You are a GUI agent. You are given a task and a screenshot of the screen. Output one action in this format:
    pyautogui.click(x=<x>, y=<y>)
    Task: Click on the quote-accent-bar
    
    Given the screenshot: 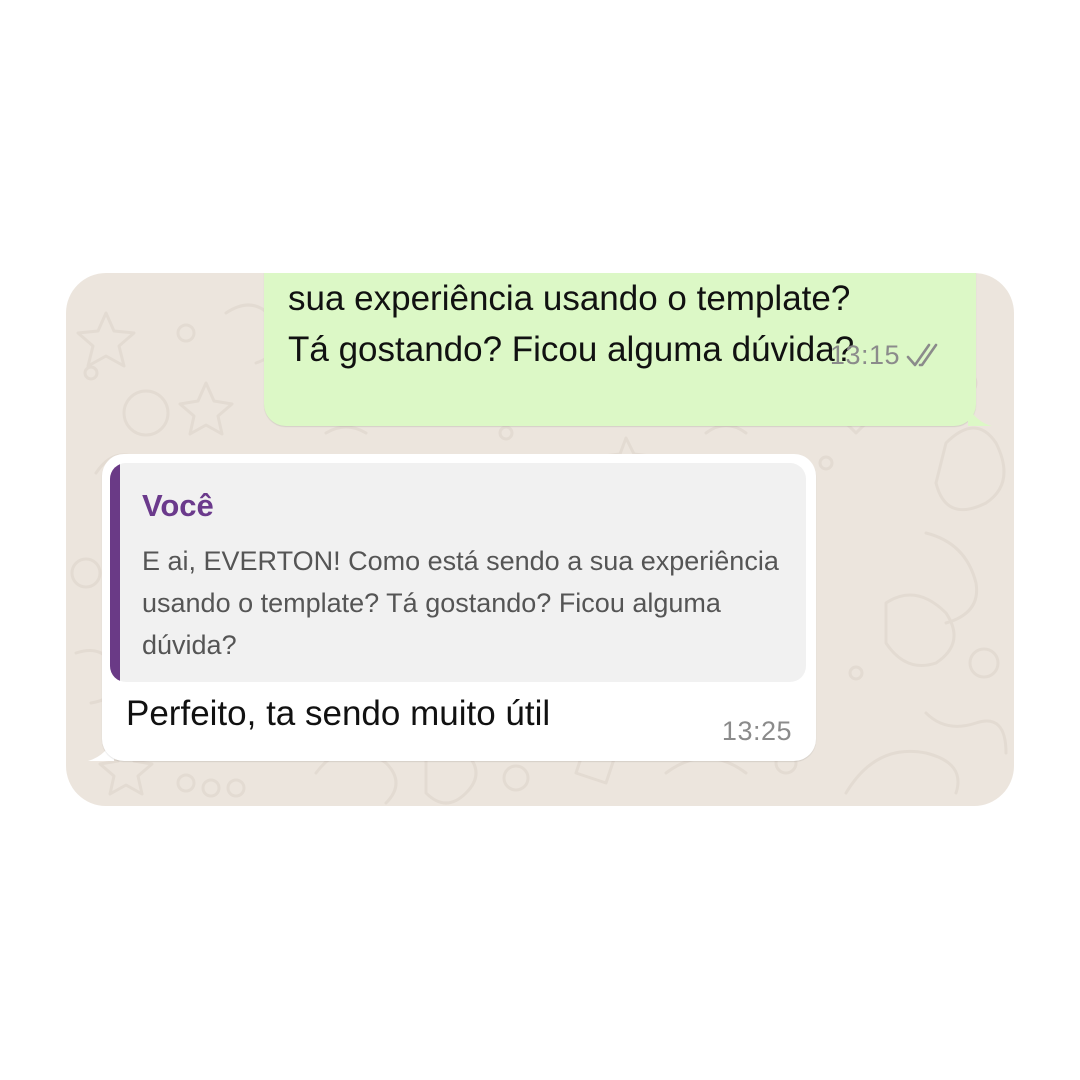 What is the action you would take?
    pyautogui.click(x=115, y=572)
    